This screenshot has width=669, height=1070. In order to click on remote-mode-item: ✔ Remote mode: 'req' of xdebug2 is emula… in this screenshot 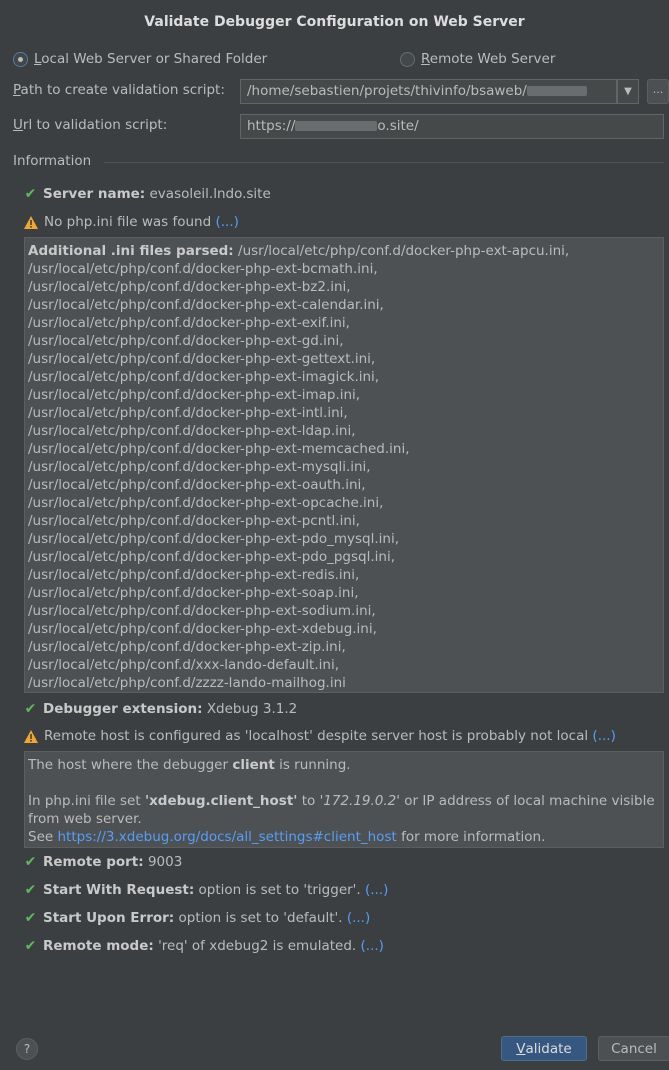, I will do `click(204, 946)`.